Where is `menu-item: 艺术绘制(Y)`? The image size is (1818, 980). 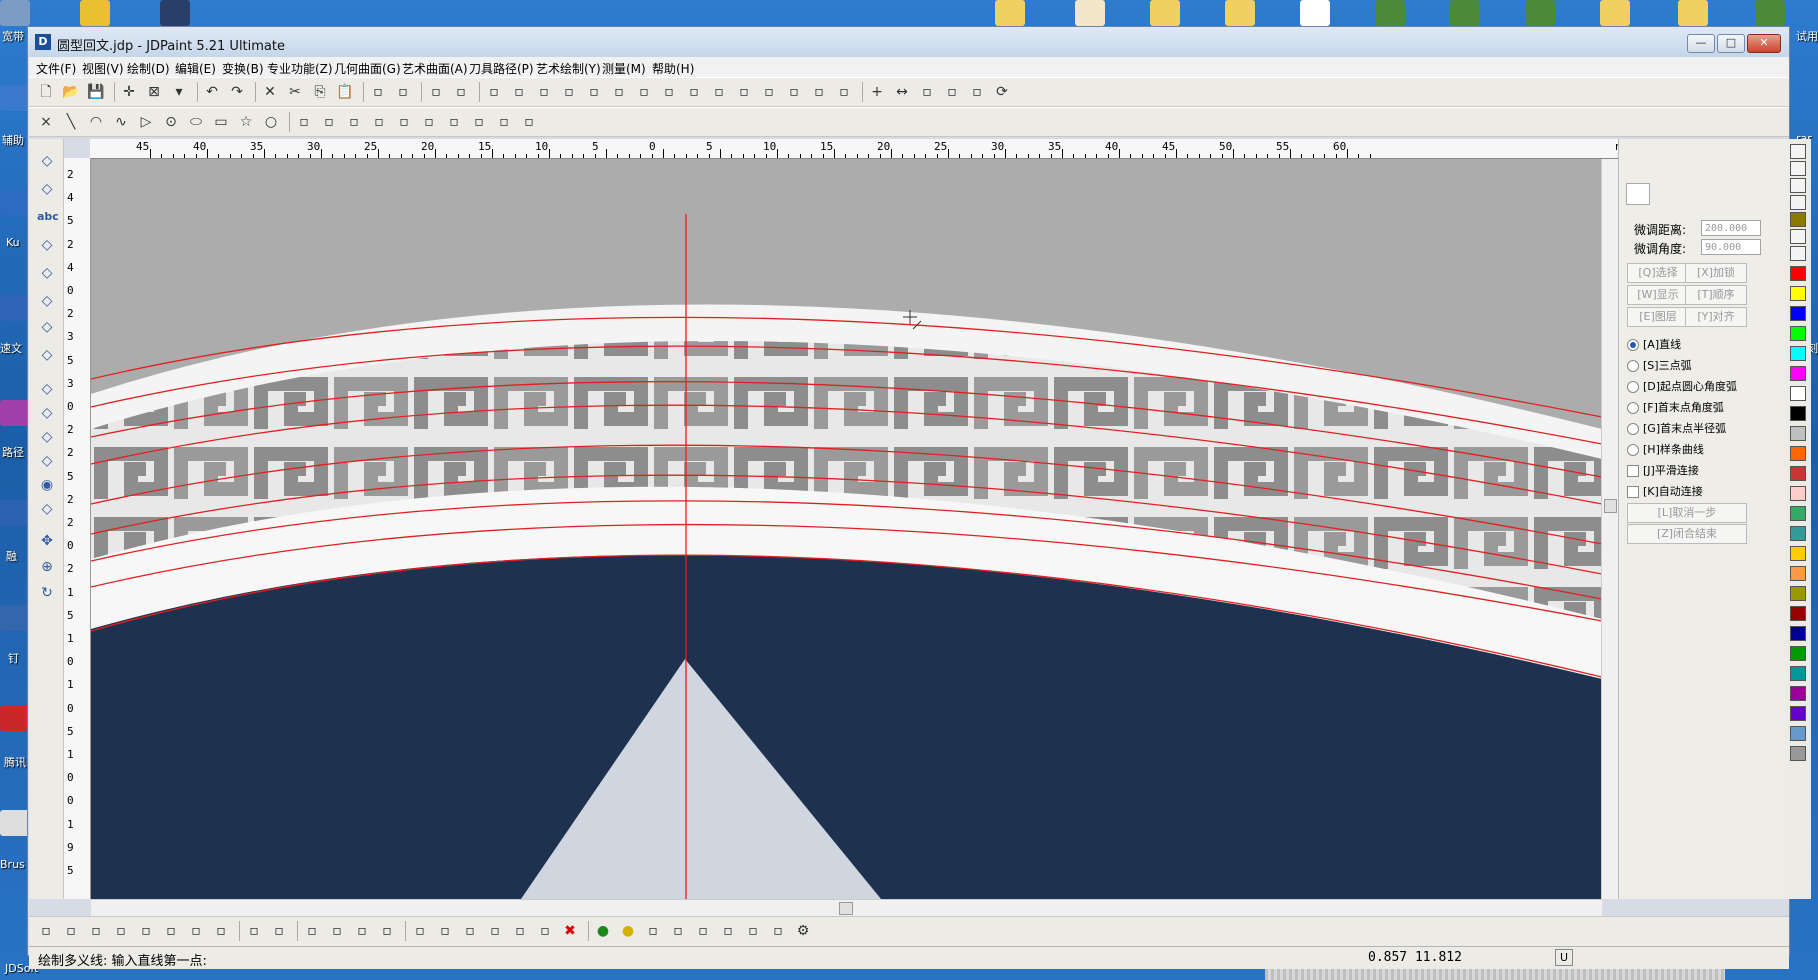
menu-item: 艺术绘制(Y) is located at coordinates (568, 68).